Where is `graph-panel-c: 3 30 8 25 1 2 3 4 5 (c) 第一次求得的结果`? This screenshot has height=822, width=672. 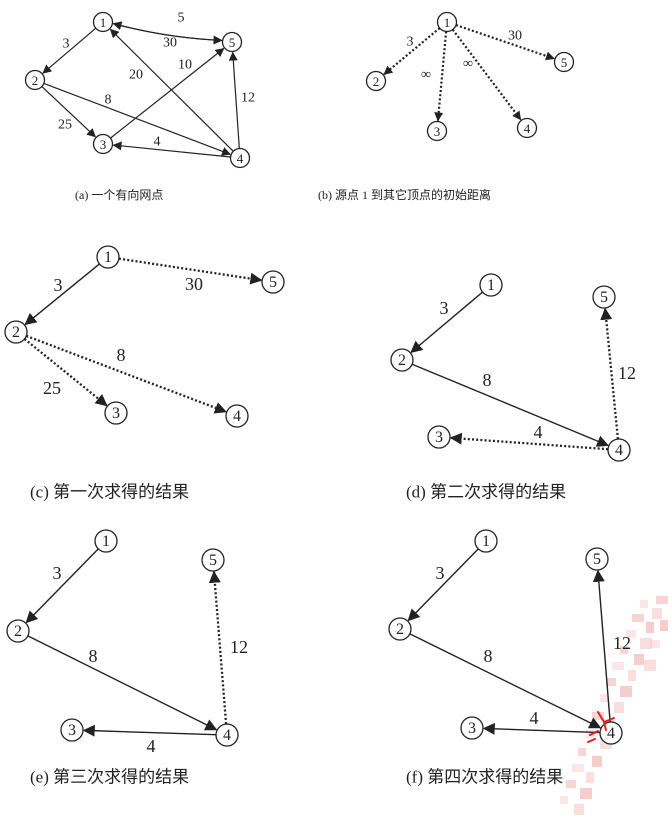
graph-panel-c: 3 30 8 25 1 2 3 4 5 (c) 第一次求得的结果 is located at coordinates (144, 373).